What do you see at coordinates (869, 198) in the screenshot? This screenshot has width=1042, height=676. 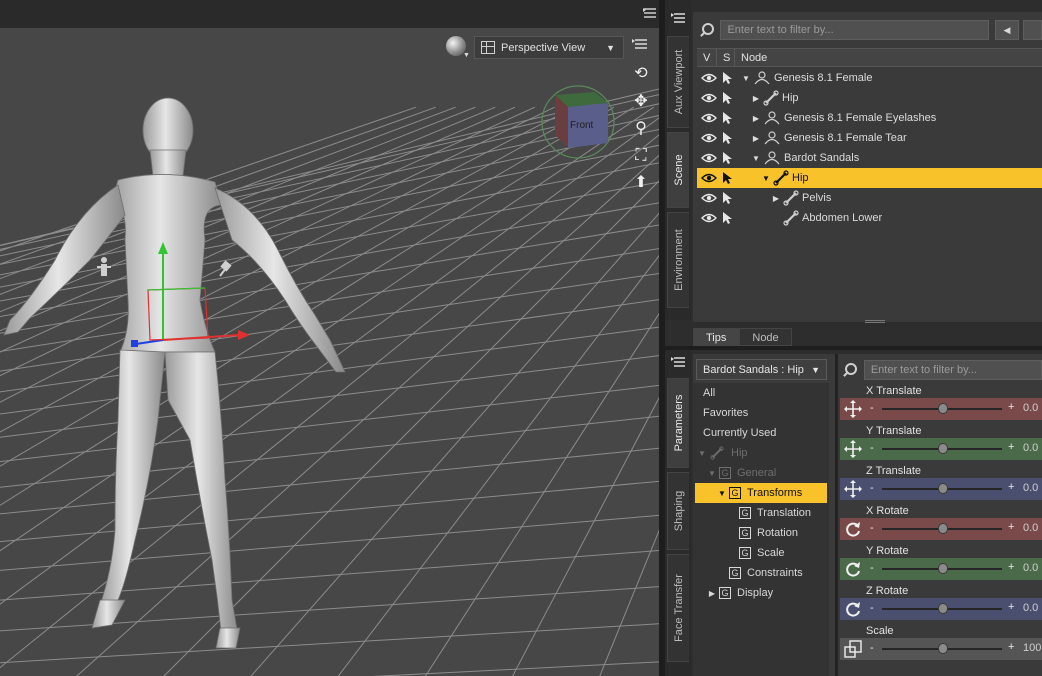 I see `scene-node-row: ▶ Pelvis` at bounding box center [869, 198].